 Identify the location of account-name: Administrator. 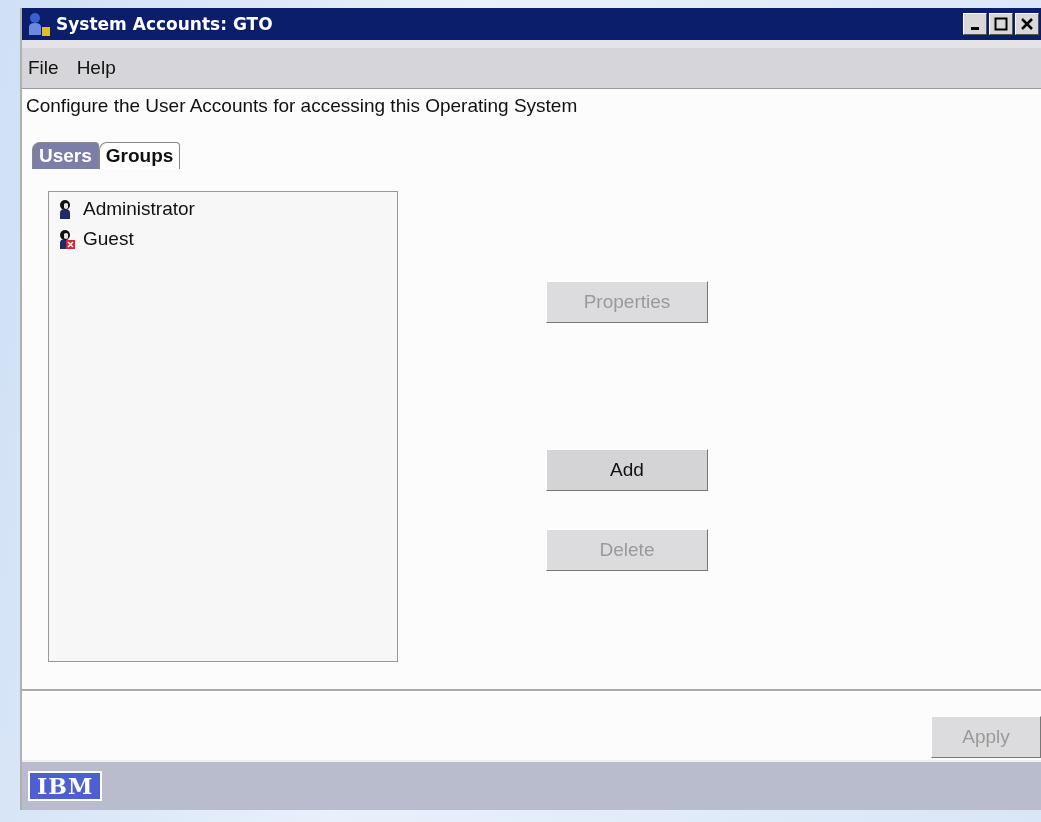
(139, 209).